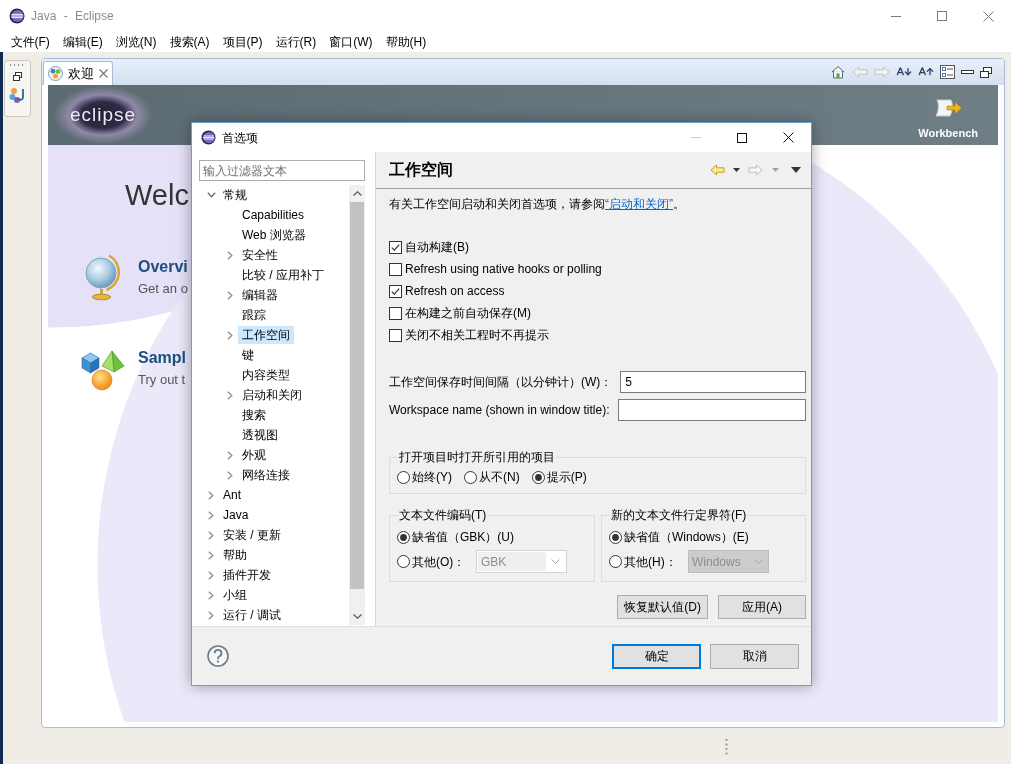 Image resolution: width=1011 pixels, height=764 pixels. What do you see at coordinates (495, 269) in the screenshot?
I see `checkbox: Refresh using native hooks or polling` at bounding box center [495, 269].